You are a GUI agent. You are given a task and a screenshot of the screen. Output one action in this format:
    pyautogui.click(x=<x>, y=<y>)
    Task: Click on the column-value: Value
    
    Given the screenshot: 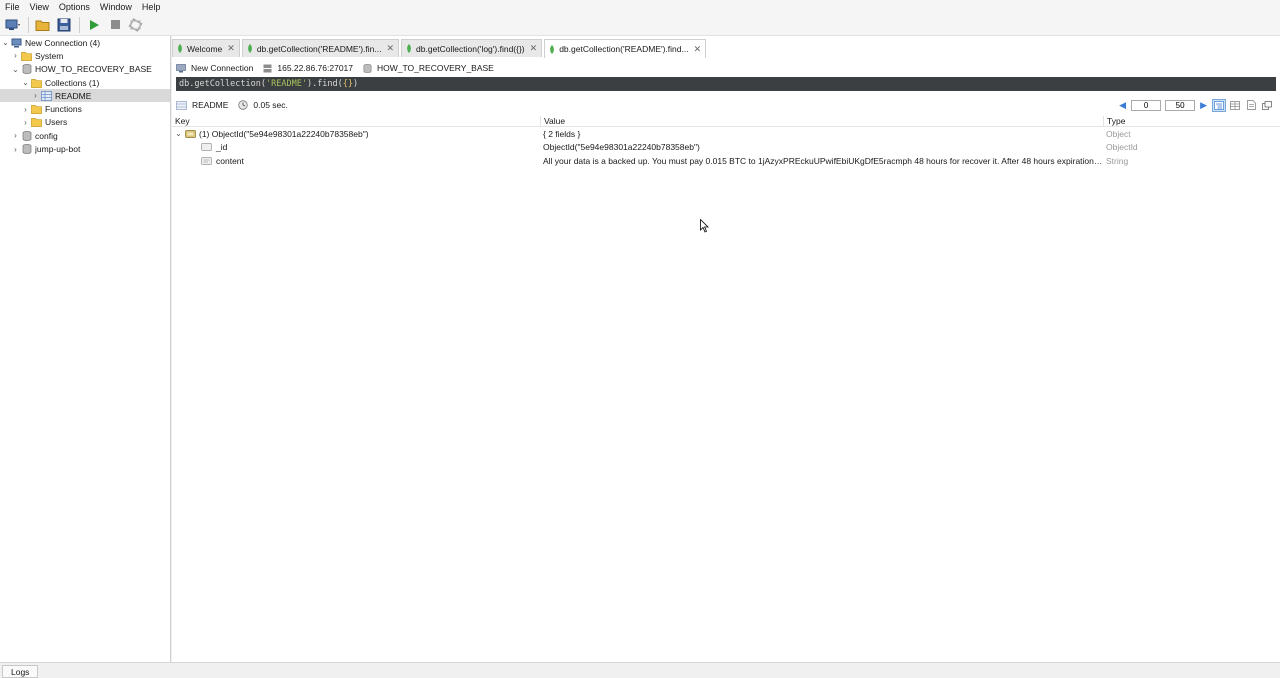 What is the action you would take?
    pyautogui.click(x=822, y=121)
    